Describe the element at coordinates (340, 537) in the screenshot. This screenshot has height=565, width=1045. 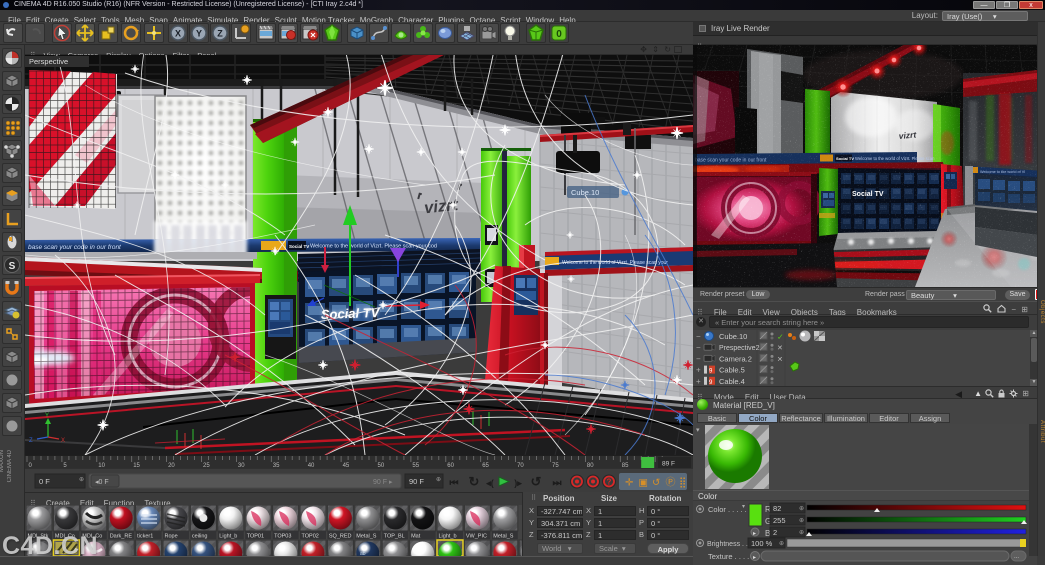
I see `svg-text: SQ_RED` at that location.